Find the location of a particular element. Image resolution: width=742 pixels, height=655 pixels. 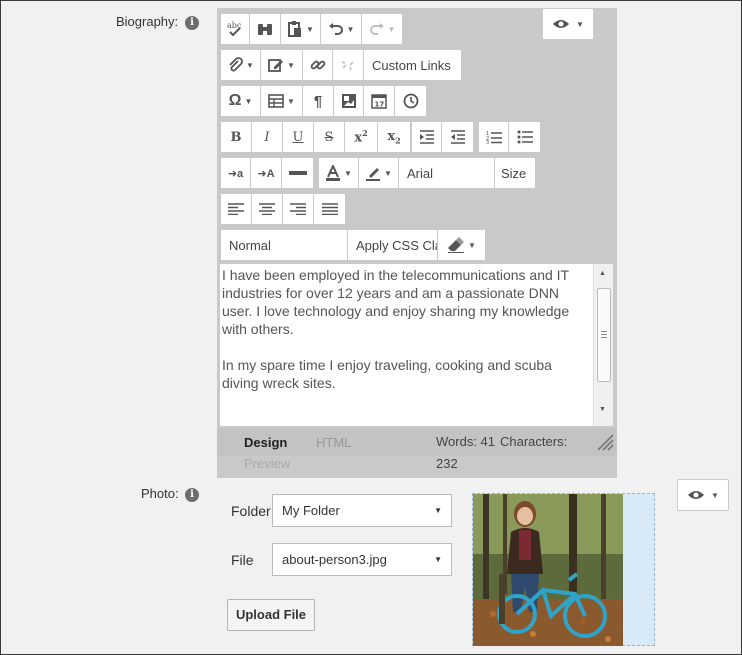

binoculars-icon is located at coordinates (265, 29).